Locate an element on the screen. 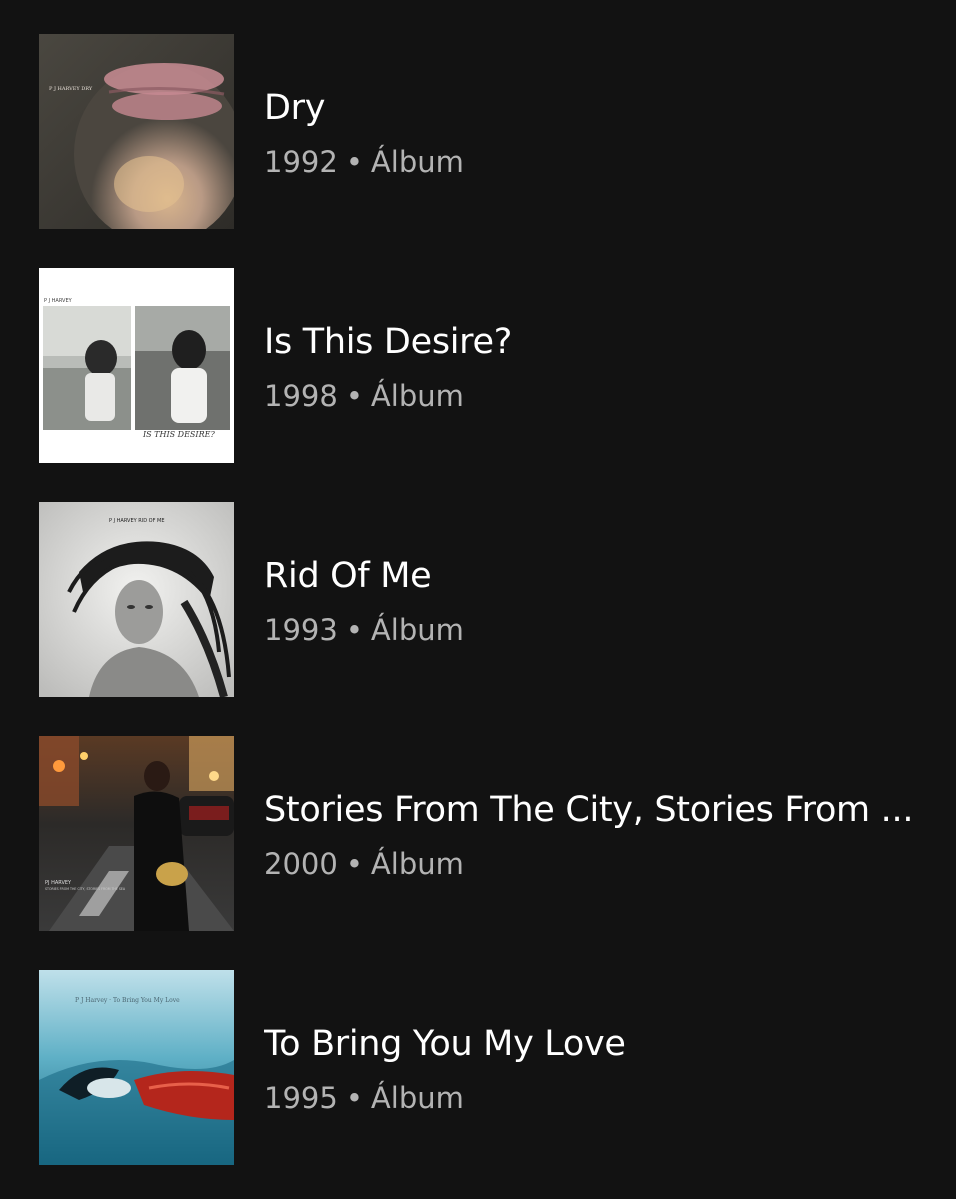 The width and height of the screenshot is (956, 1199). album-cover-rid-of-me-art: P J HARVEY RID OF ME is located at coordinates (136, 599).